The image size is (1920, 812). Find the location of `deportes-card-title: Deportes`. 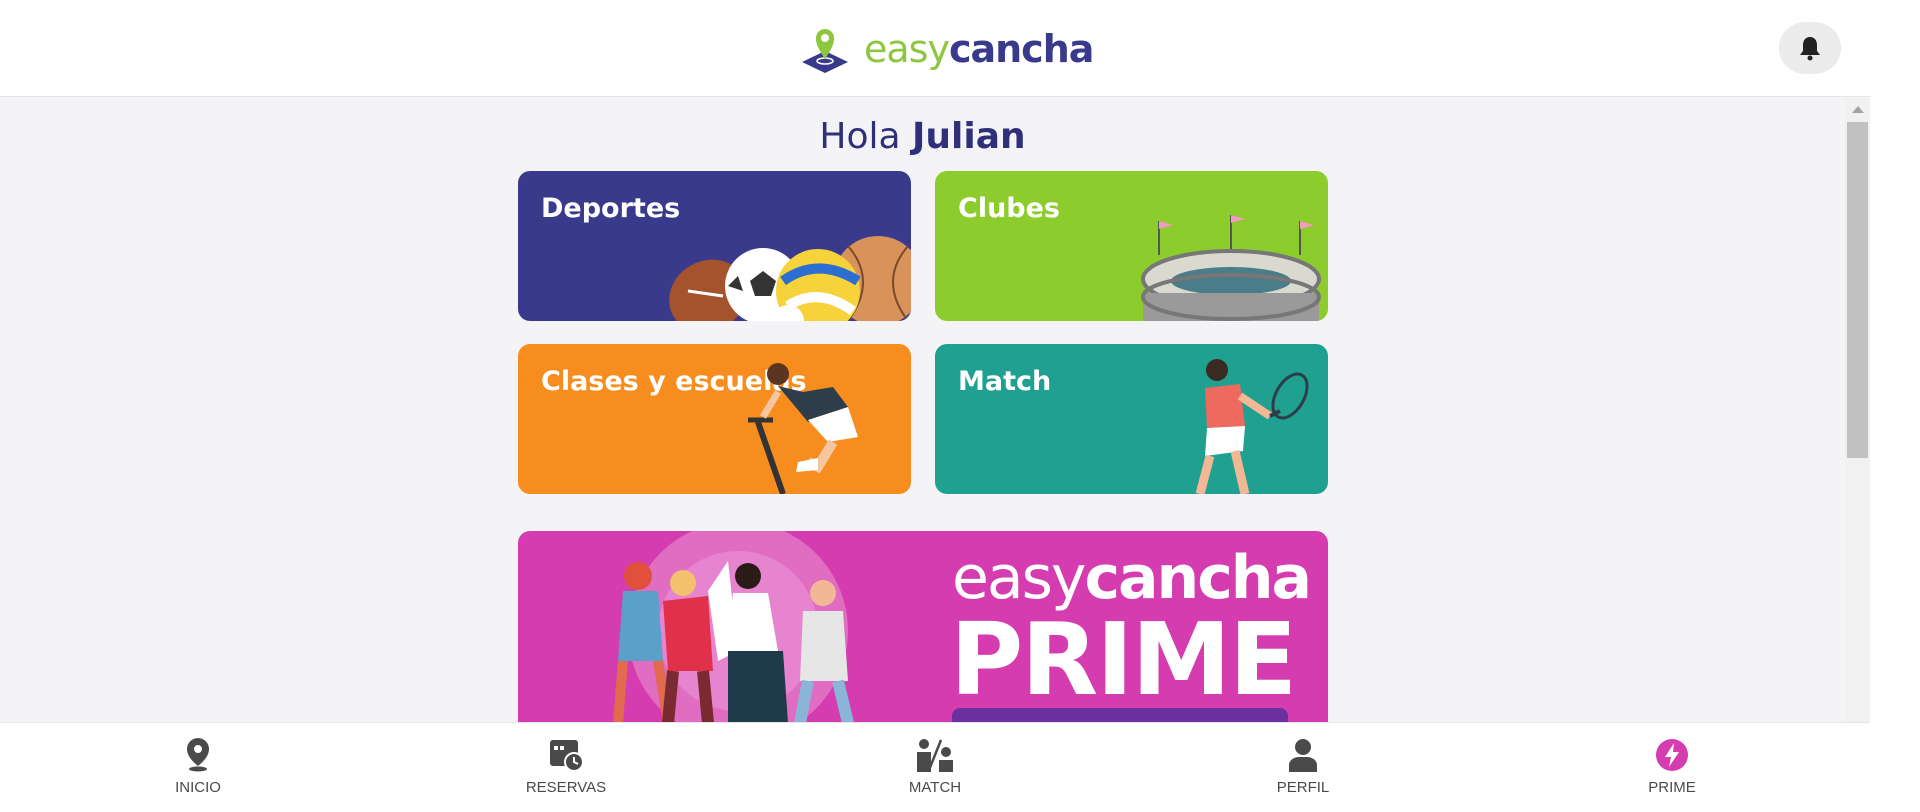

deportes-card-title: Deportes is located at coordinates (611, 208).